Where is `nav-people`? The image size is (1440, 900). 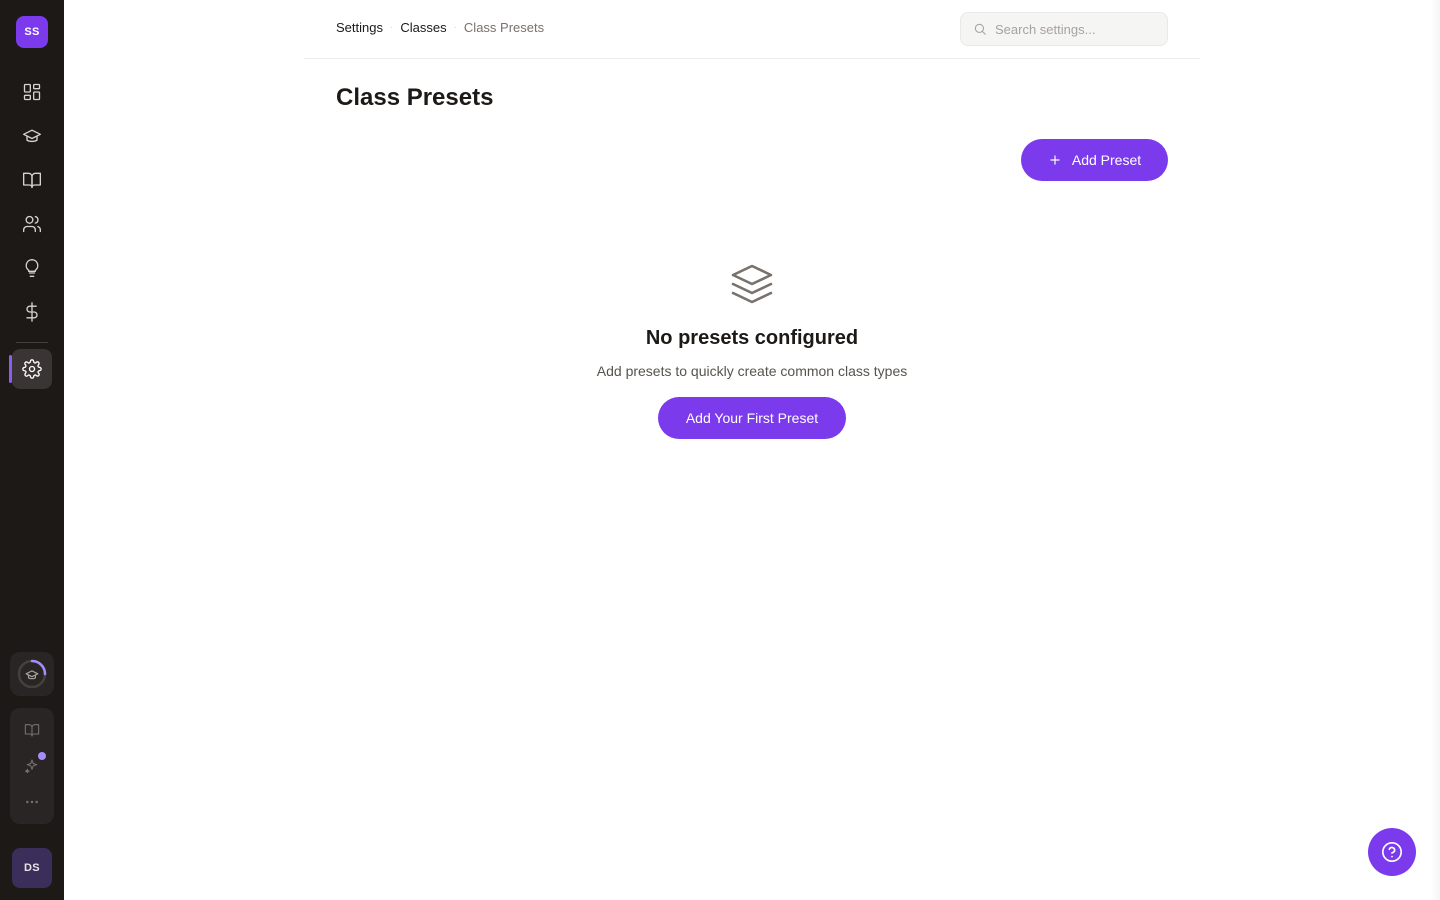 nav-people is located at coordinates (32, 224).